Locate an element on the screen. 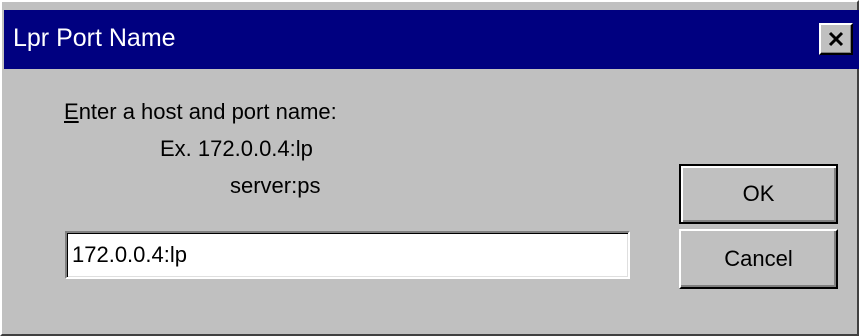 This screenshot has width=859, height=336. close-x-icon is located at coordinates (836, 39).